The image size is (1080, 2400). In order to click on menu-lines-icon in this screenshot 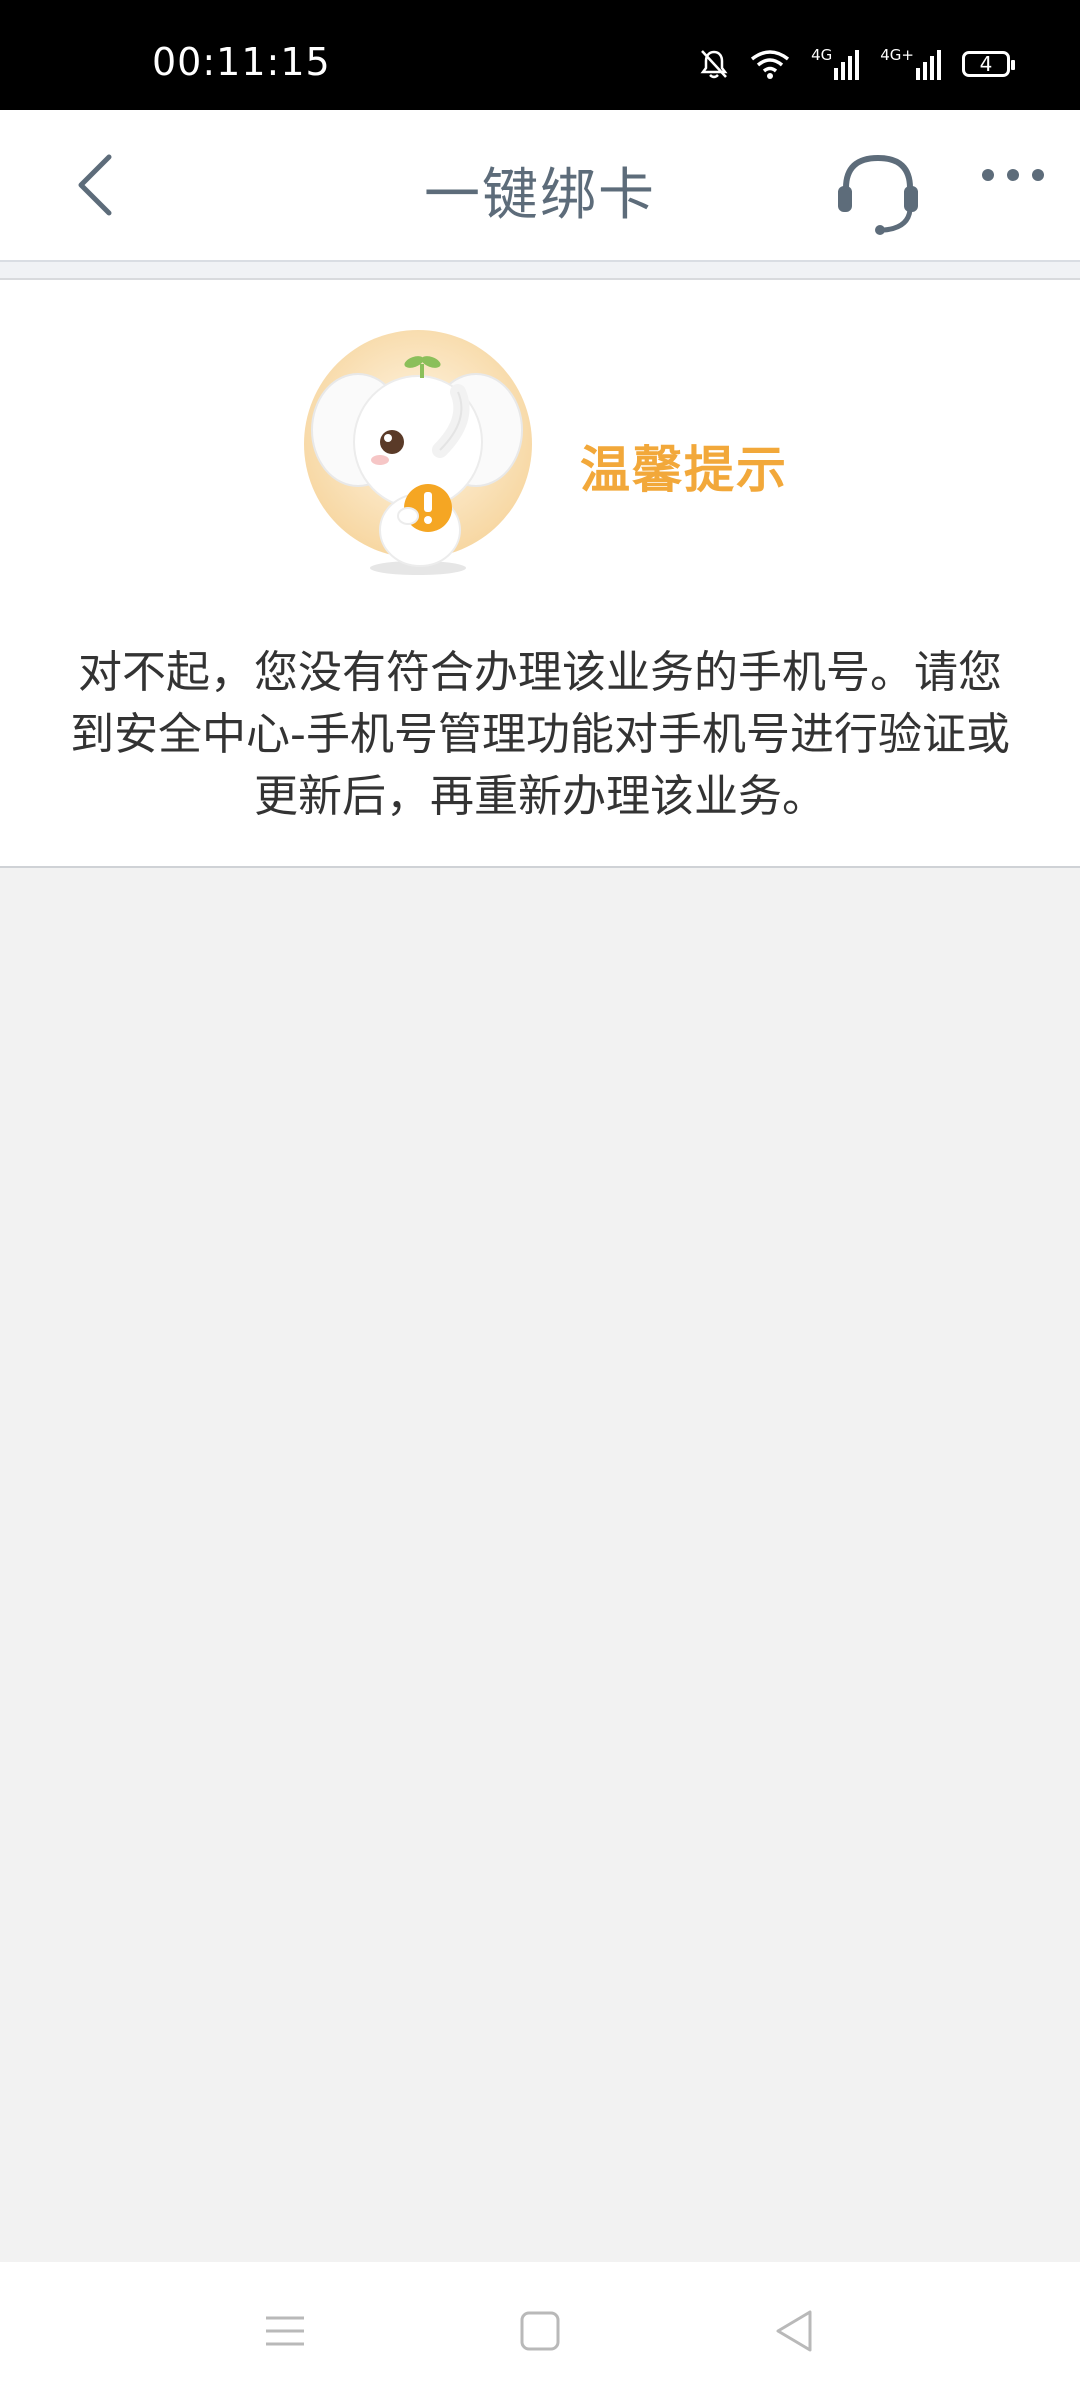, I will do `click(285, 2331)`.